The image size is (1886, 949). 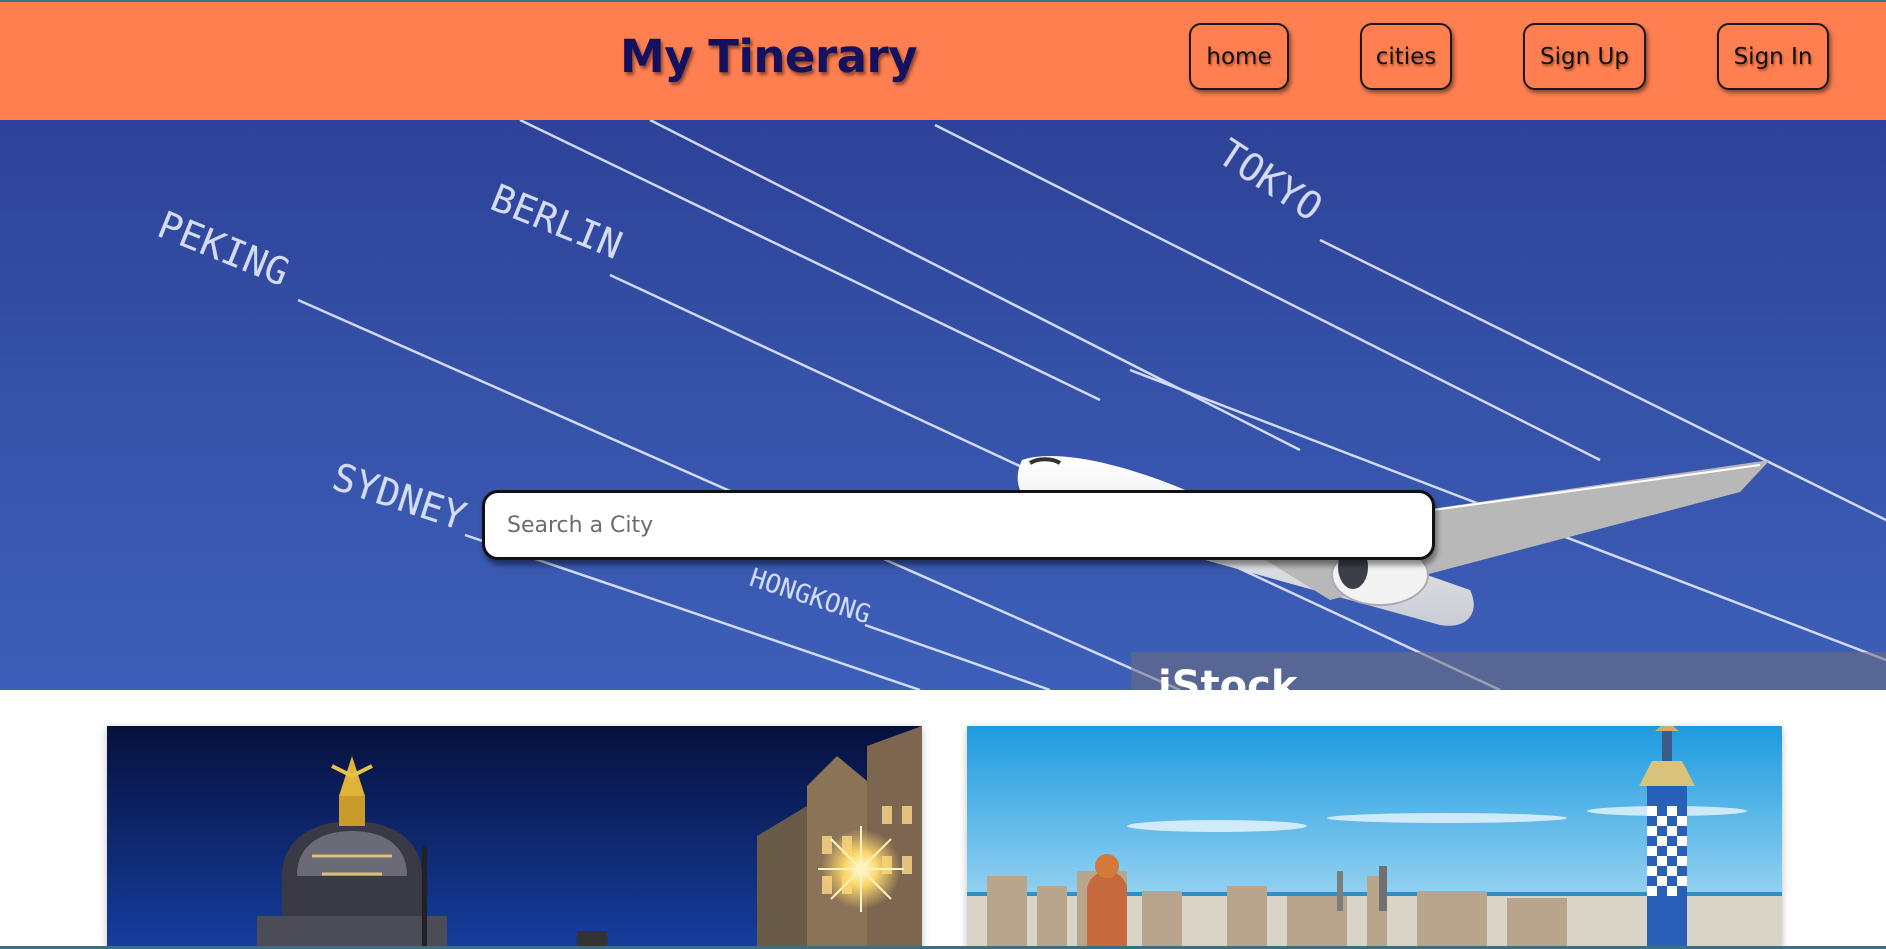 I want to click on nav-cities-button: cities, so click(x=1406, y=56).